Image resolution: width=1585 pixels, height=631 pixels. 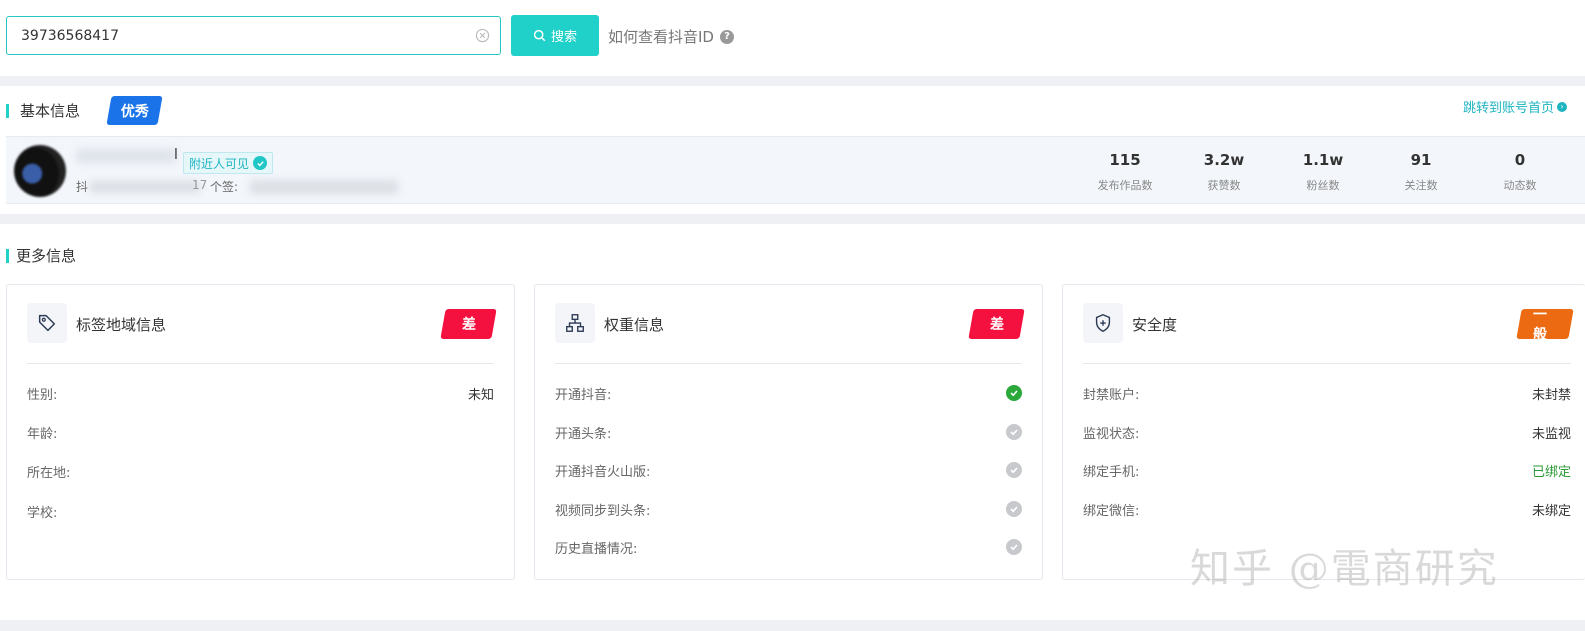 I want to click on info-row-live: 历史直播情况:, so click(x=788, y=547).